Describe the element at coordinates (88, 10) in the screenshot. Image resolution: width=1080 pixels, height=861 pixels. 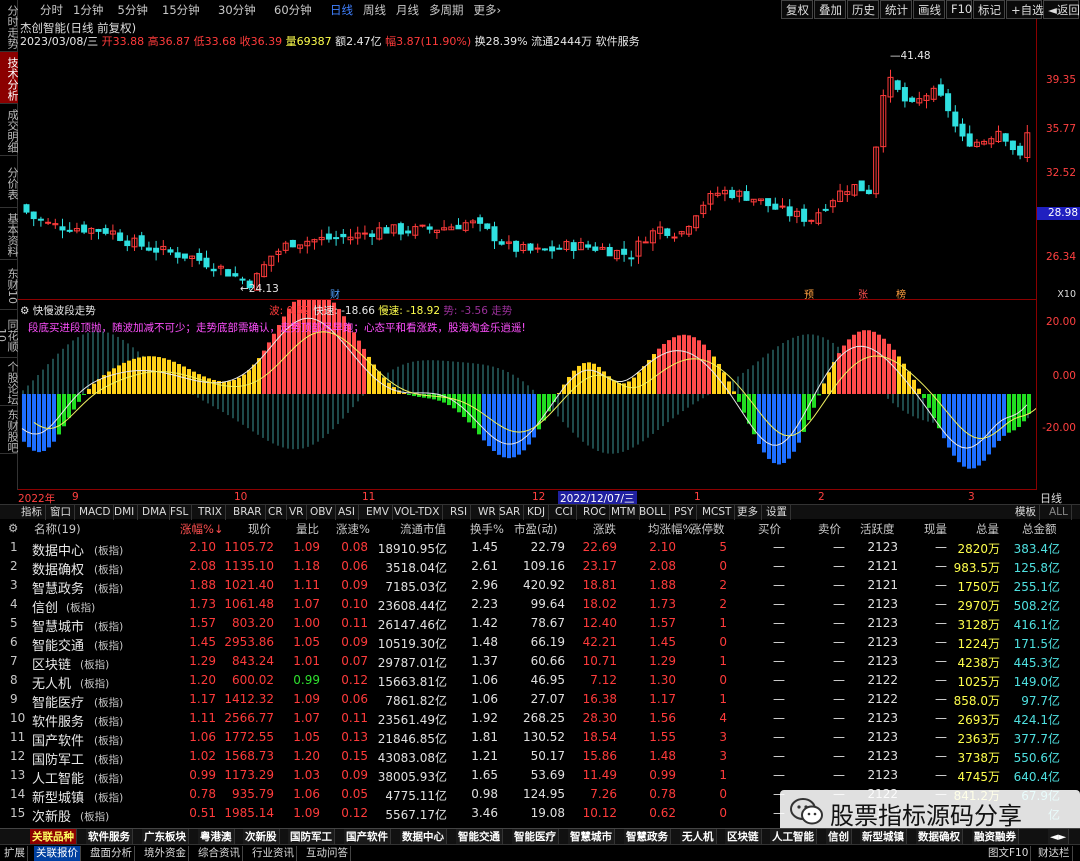
I see `period-1: 1分钟` at that location.